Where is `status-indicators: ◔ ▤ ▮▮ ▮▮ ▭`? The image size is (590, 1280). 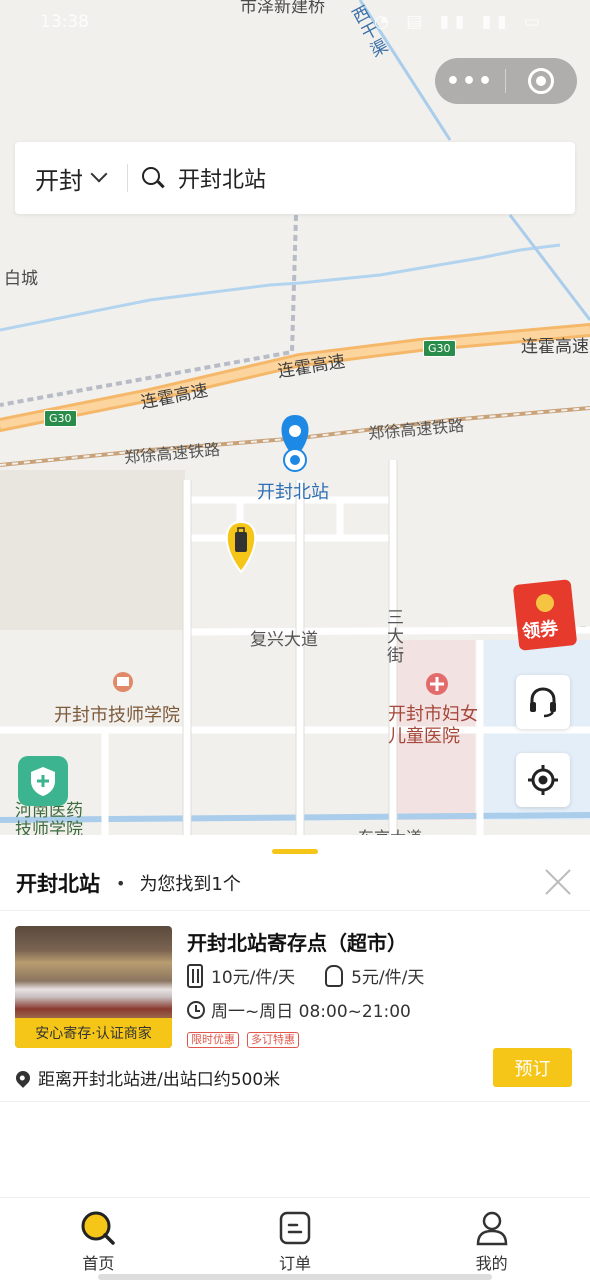
status-indicators: ◔ ▤ ▮▮ ▮▮ ▭ is located at coordinates (460, 22).